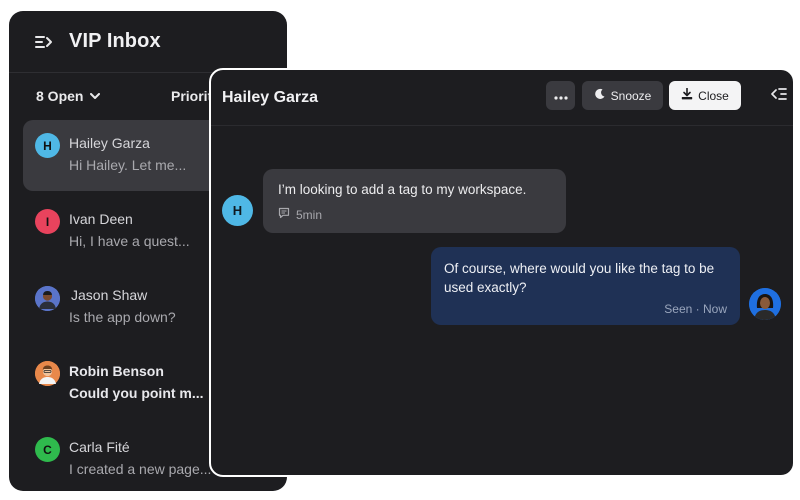  Describe the element at coordinates (765, 304) in the screenshot. I see `agent-avatar` at that location.